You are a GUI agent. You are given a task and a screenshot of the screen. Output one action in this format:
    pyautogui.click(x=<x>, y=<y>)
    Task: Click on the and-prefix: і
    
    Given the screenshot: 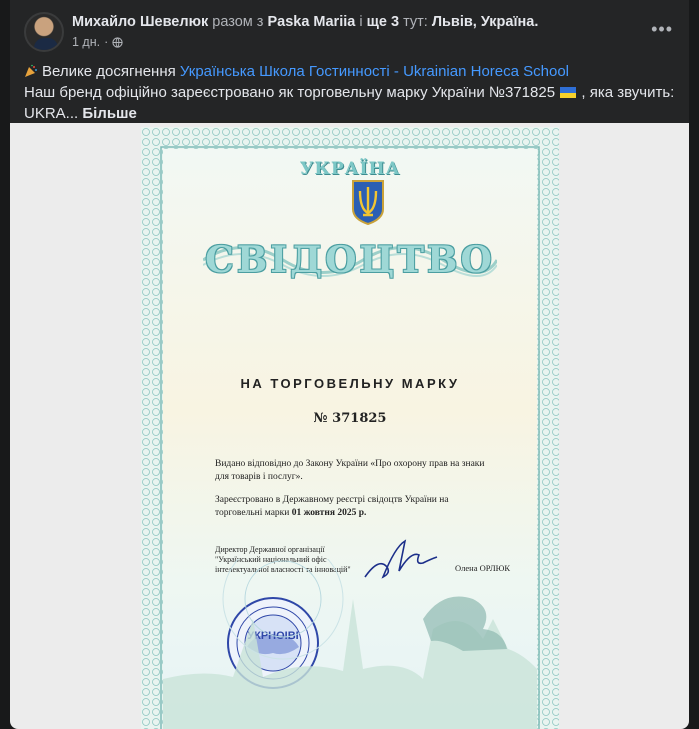 What is the action you would take?
    pyautogui.click(x=361, y=22)
    